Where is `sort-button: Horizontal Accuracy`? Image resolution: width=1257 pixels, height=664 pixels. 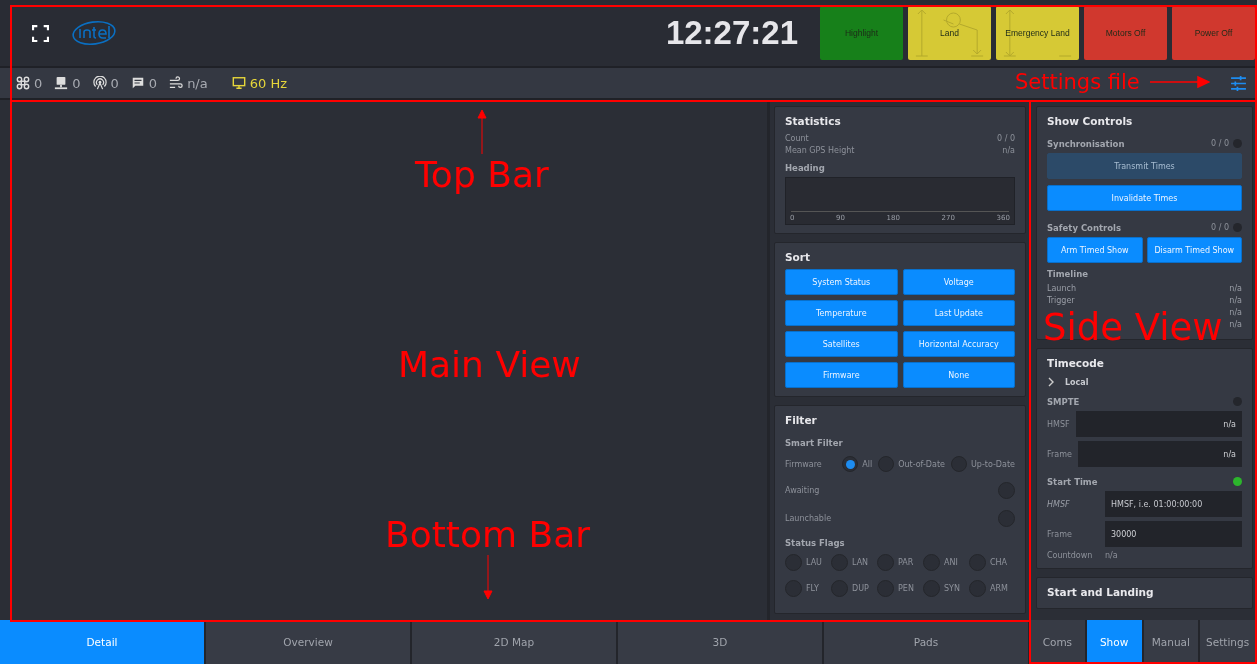 sort-button: Horizontal Accuracy is located at coordinates (958, 344).